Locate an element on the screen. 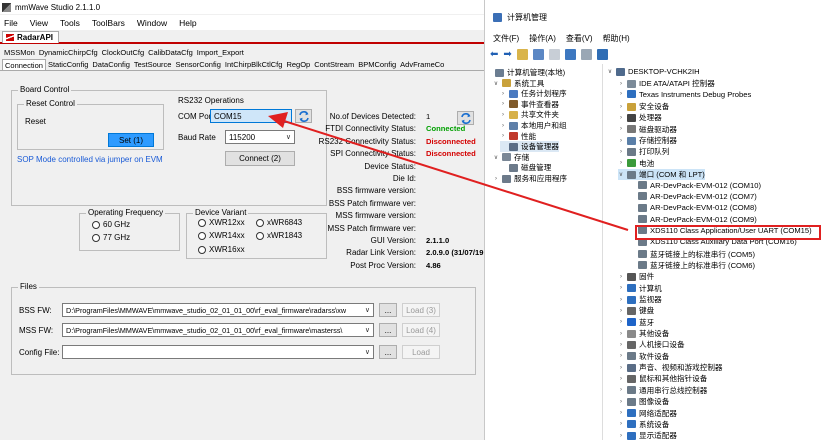 This screenshot has height=440, width=837. tree-node: › 人机接口设备 is located at coordinates (651, 344).